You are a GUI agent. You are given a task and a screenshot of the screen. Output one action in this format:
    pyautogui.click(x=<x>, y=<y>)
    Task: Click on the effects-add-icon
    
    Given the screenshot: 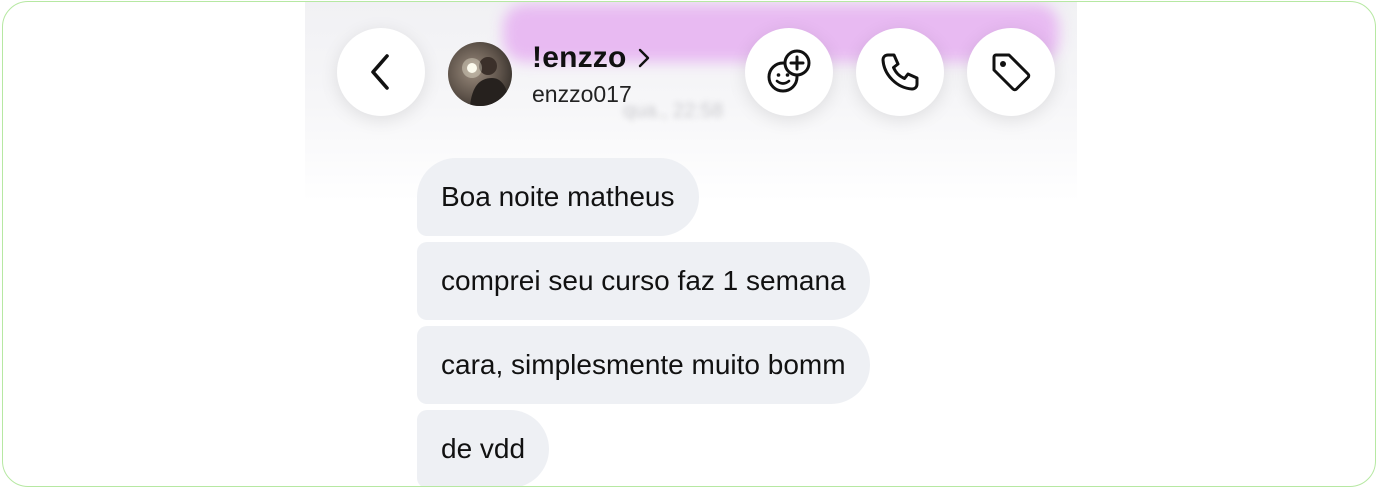 What is the action you would take?
    pyautogui.click(x=789, y=71)
    